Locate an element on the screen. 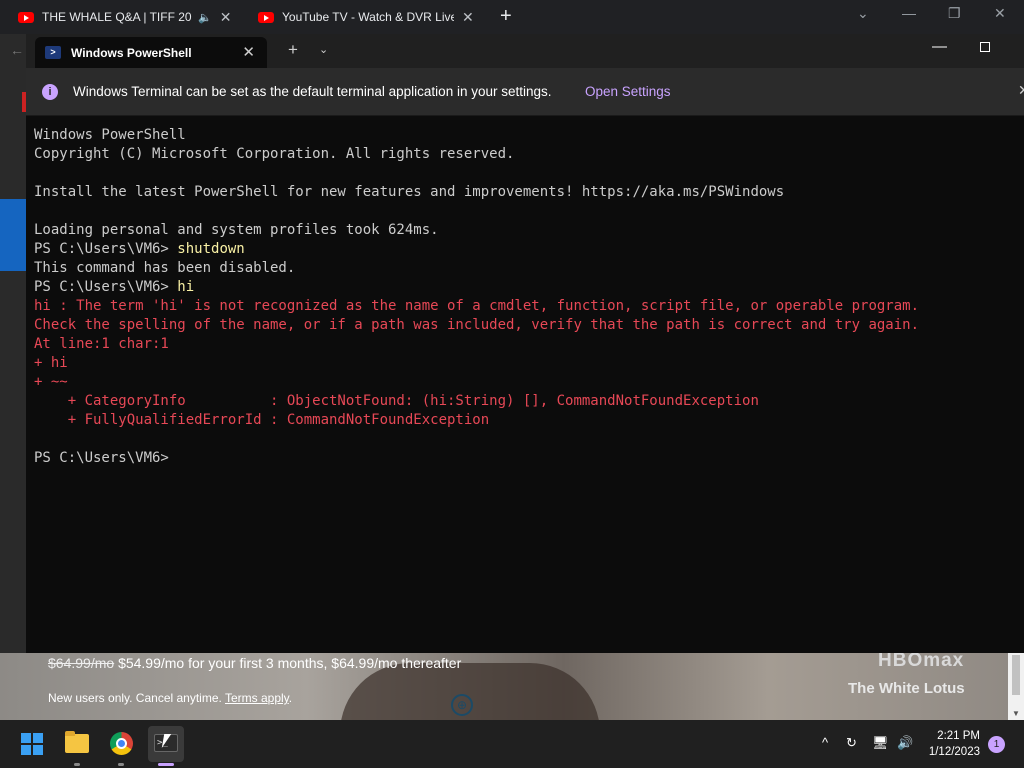 The width and height of the screenshot is (1024, 768). output-line: This command has been disabled. is located at coordinates (165, 268).